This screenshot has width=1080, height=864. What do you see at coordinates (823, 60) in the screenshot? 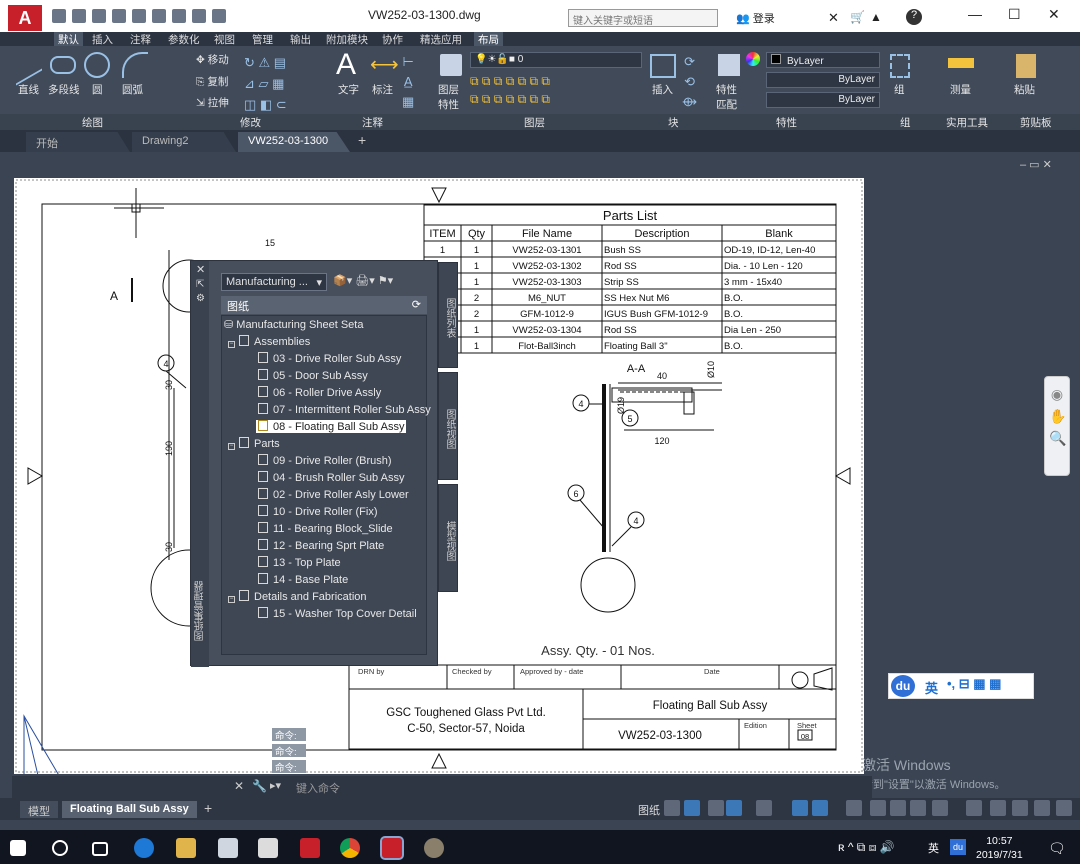
I see `color-combo: ByLayer` at bounding box center [823, 60].